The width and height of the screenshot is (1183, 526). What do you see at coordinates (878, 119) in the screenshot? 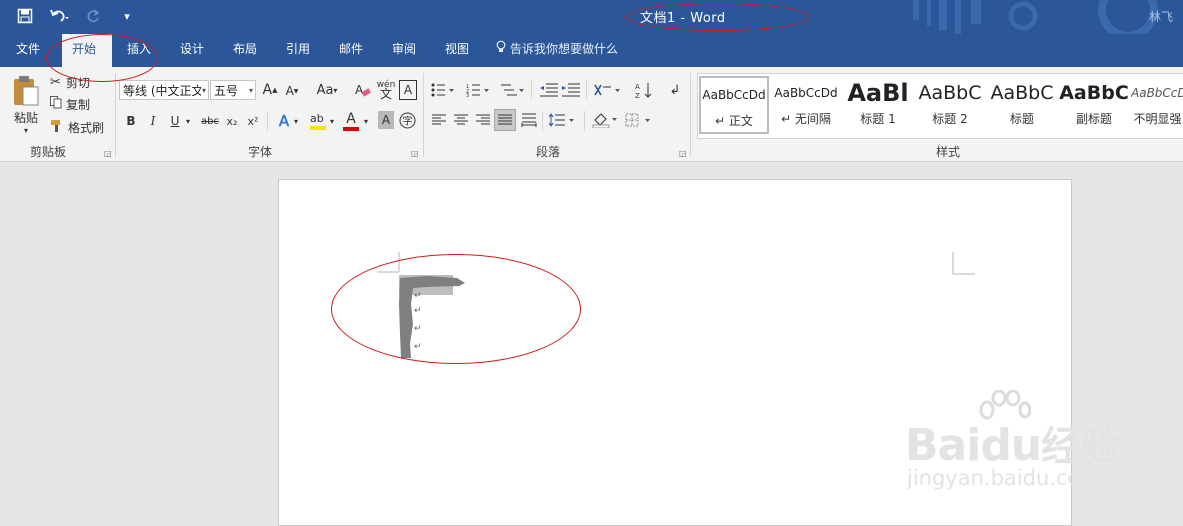
I see `style-name: 标题 1` at bounding box center [878, 119].